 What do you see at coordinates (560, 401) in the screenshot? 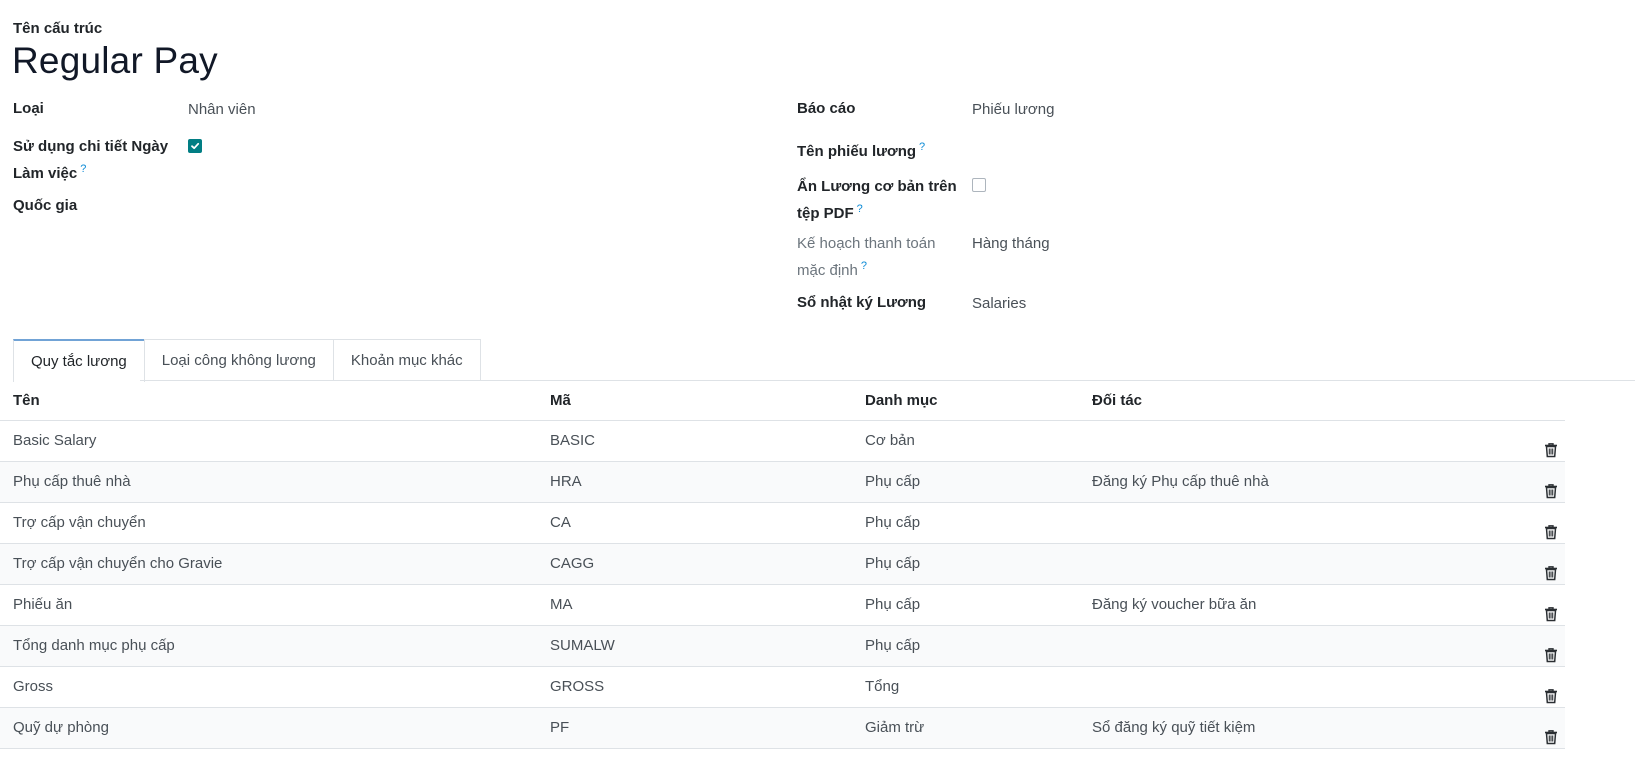
I see `column-header-code: Mã` at bounding box center [560, 401].